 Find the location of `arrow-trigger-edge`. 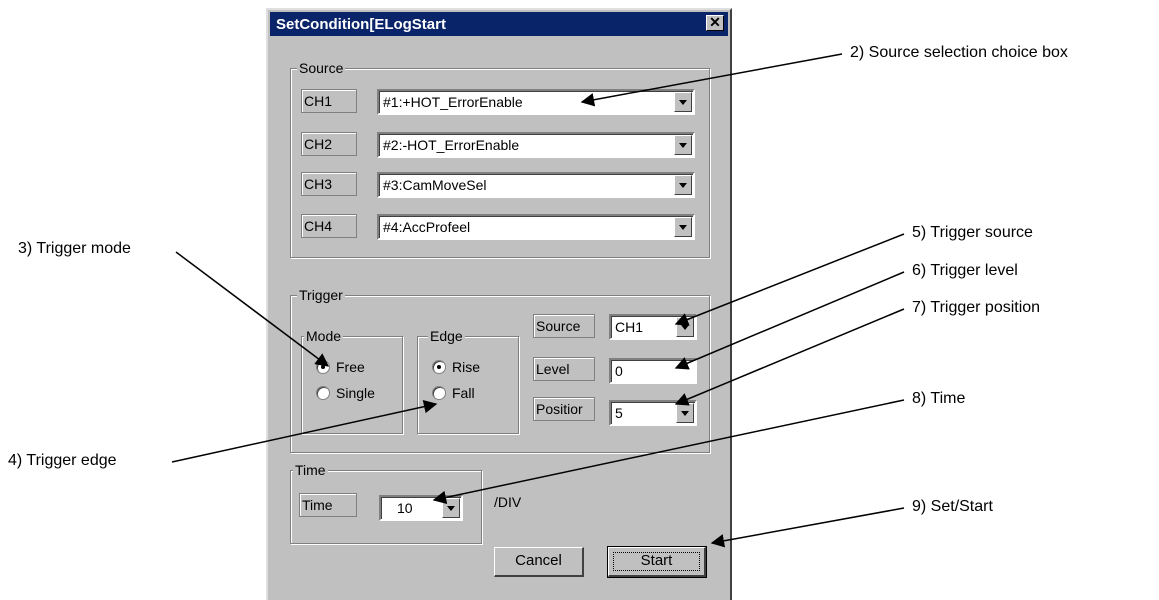

arrow-trigger-edge is located at coordinates (304, 431).